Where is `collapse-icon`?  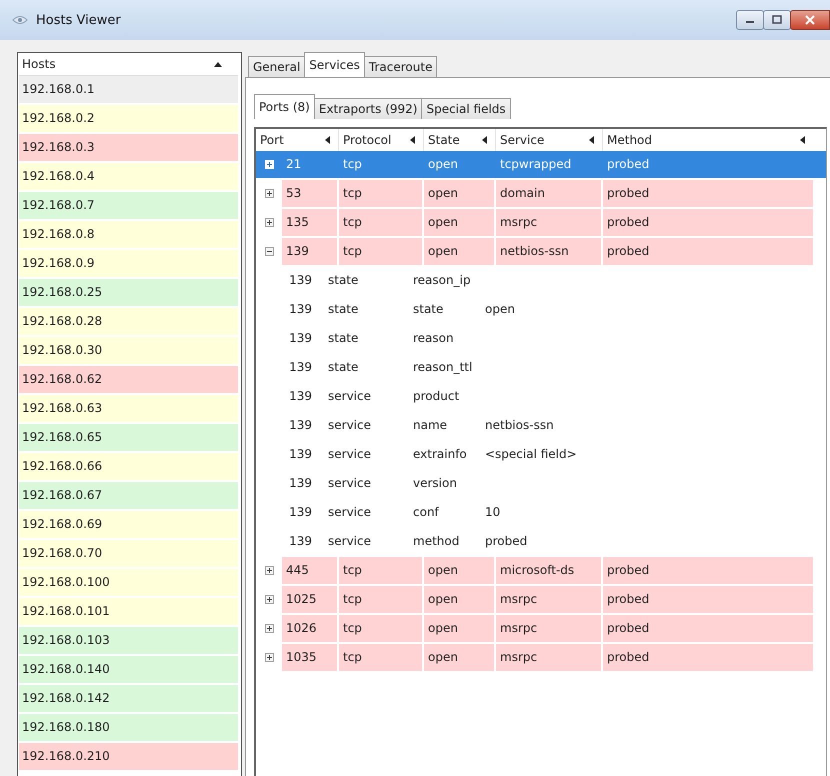
collapse-icon is located at coordinates (269, 251).